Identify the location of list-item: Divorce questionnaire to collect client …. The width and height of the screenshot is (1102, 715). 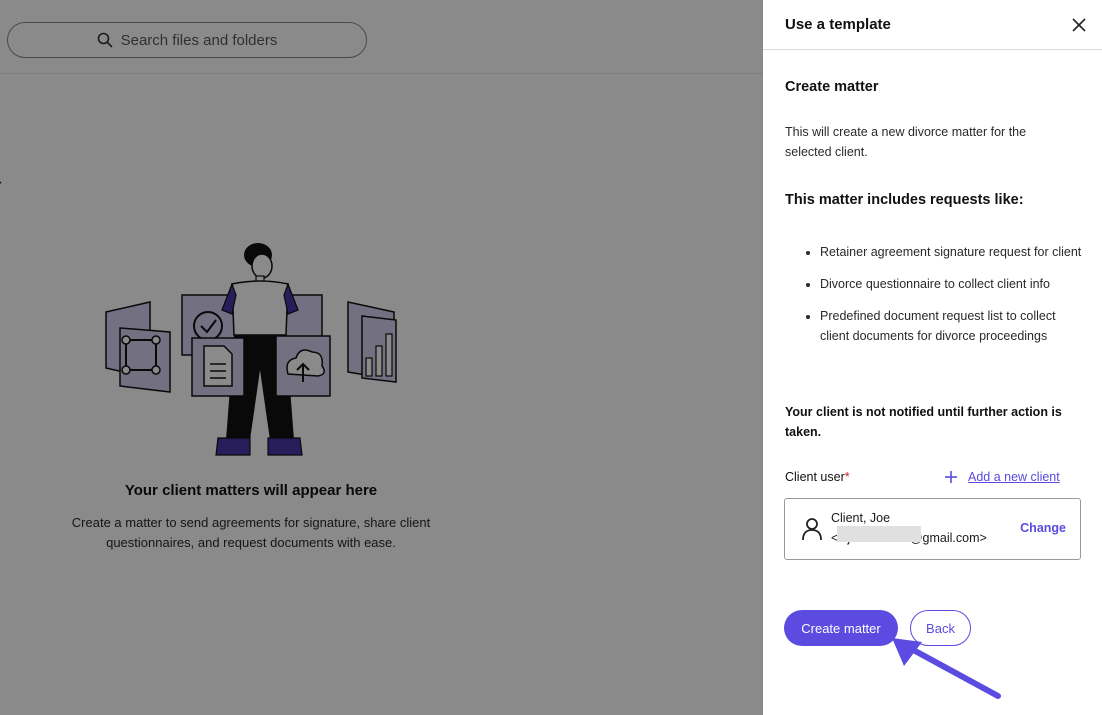
(951, 284).